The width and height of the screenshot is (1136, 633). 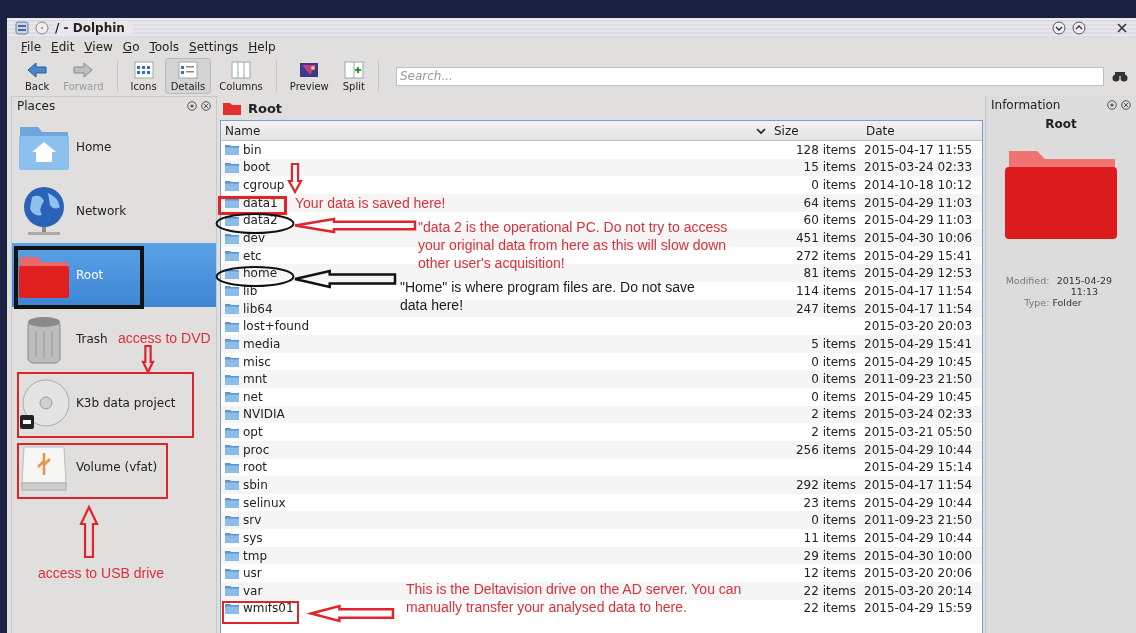 I want to click on file-name: lib64, so click(x=258, y=308).